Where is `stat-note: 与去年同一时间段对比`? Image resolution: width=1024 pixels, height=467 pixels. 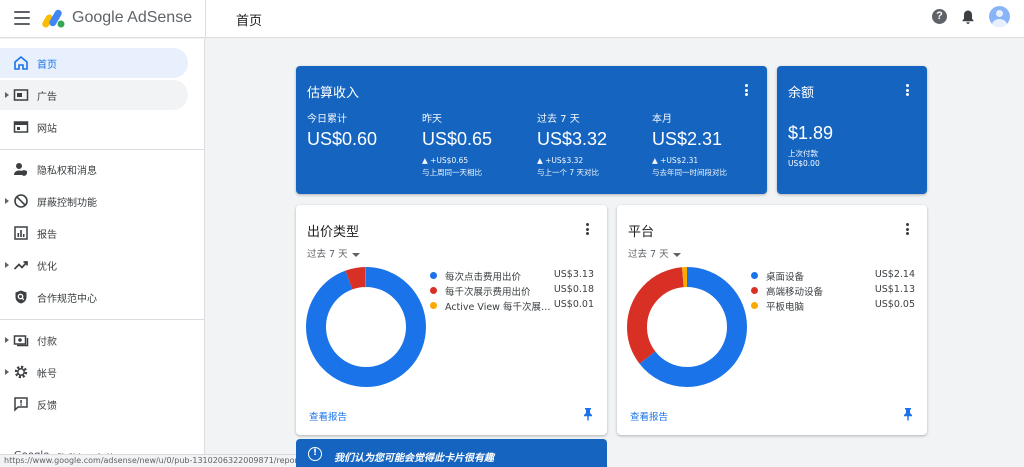
stat-note: 与去年同一时间段对比 is located at coordinates (689, 172).